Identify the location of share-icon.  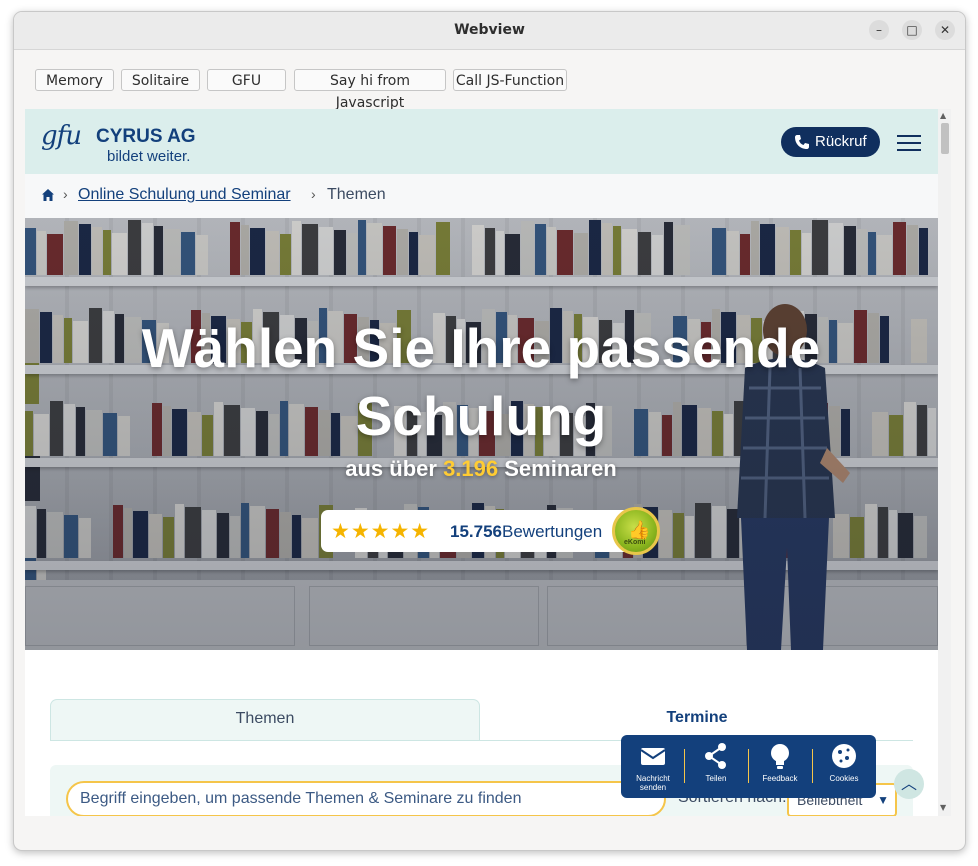
(715, 756).